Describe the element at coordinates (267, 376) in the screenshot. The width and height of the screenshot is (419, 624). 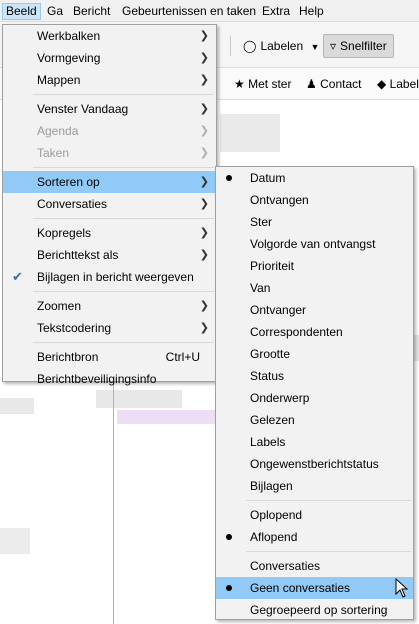
I see `menu-item-label: Status` at that location.